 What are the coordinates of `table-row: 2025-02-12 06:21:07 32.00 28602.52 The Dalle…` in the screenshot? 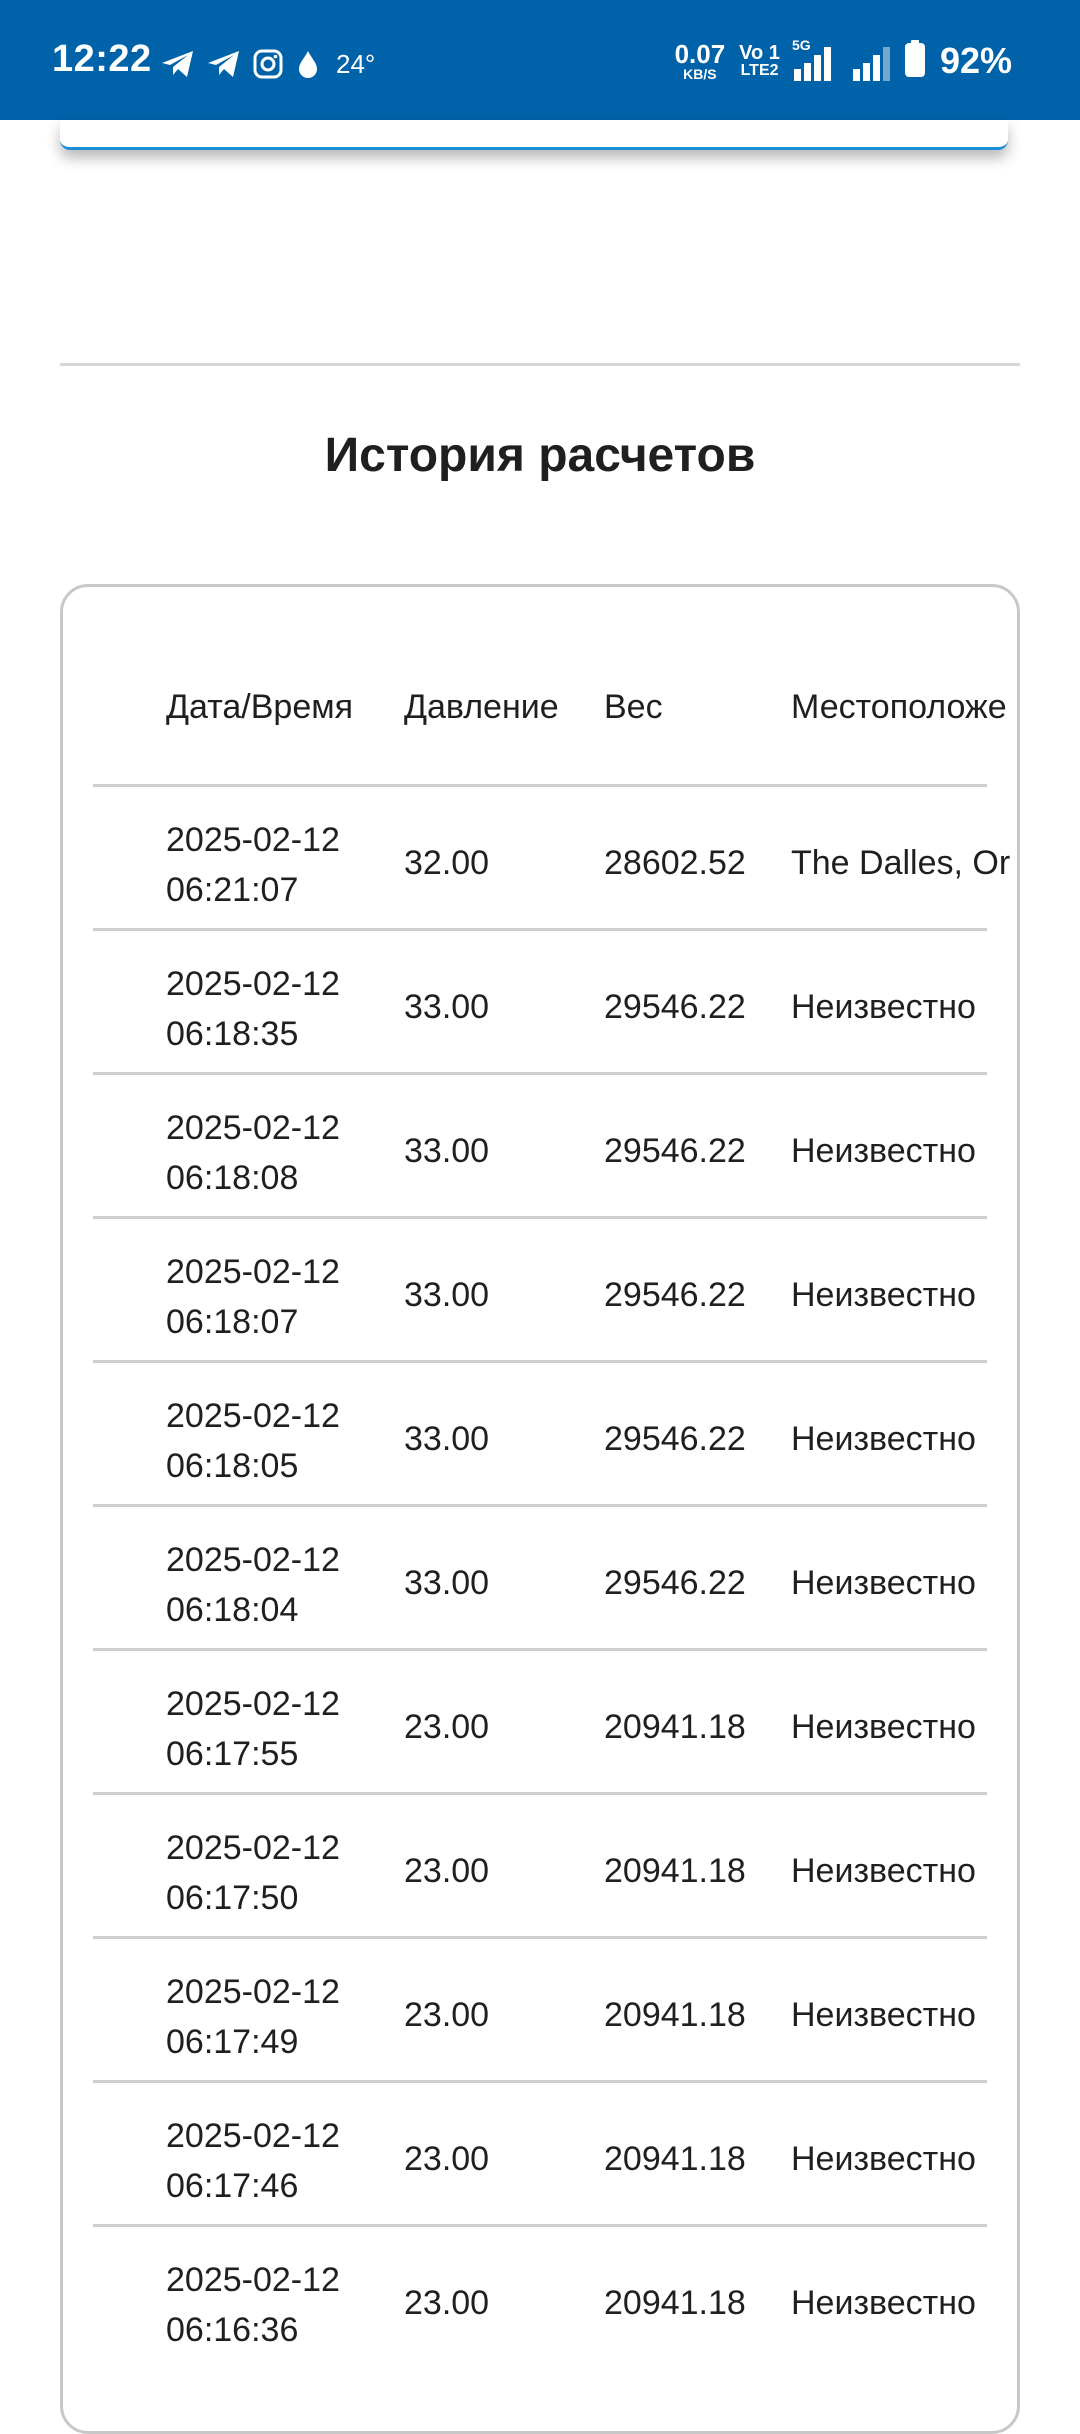 It's located at (540, 859).